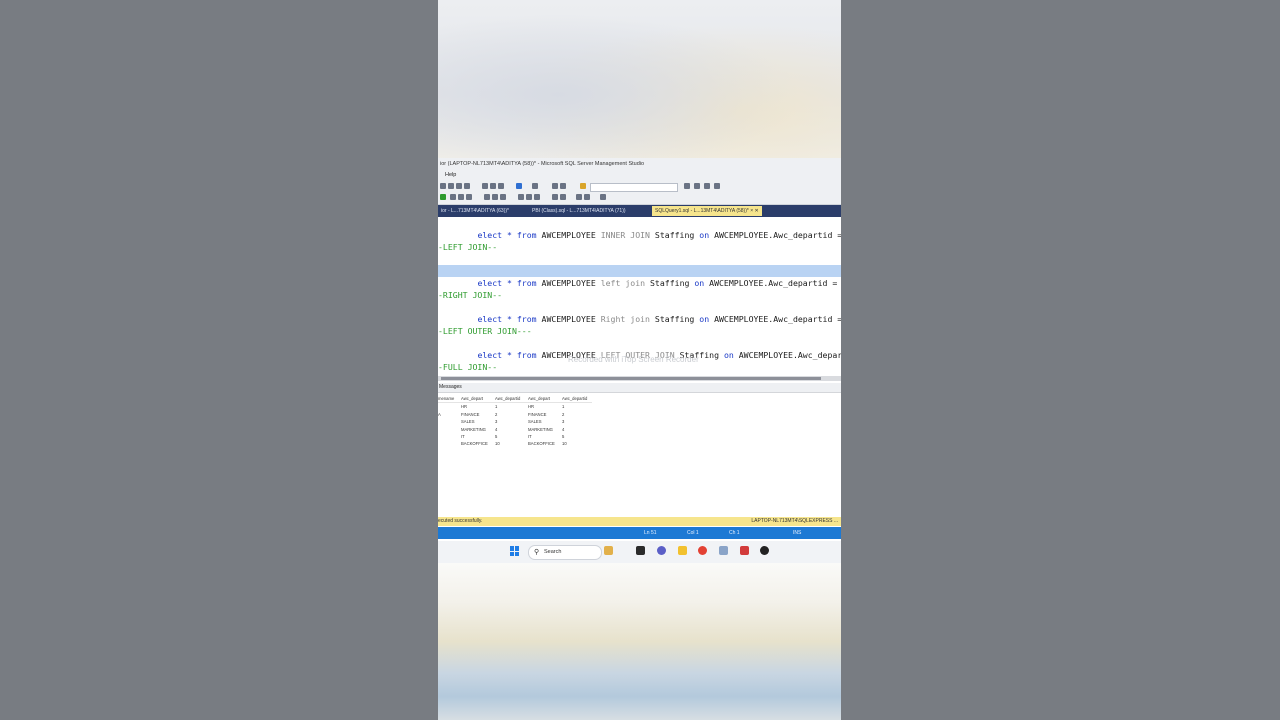  Describe the element at coordinates (468, 247) in the screenshot. I see `comment-left-join: -LEFT JOIN--` at that location.